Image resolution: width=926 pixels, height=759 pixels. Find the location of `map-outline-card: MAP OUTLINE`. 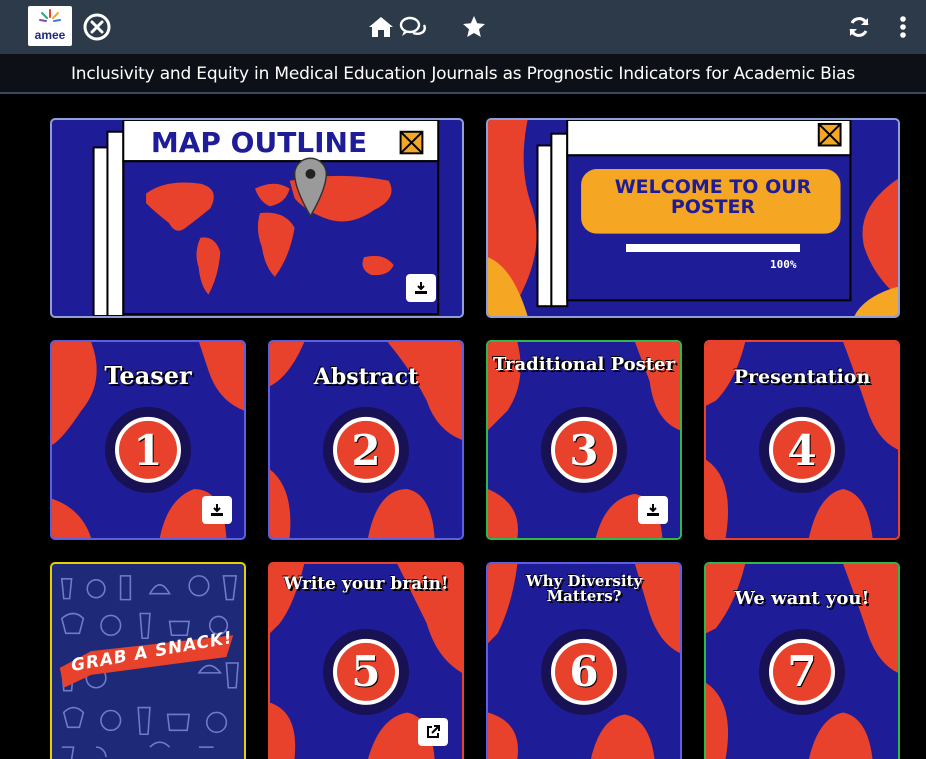

map-outline-card: MAP OUTLINE is located at coordinates (257, 218).